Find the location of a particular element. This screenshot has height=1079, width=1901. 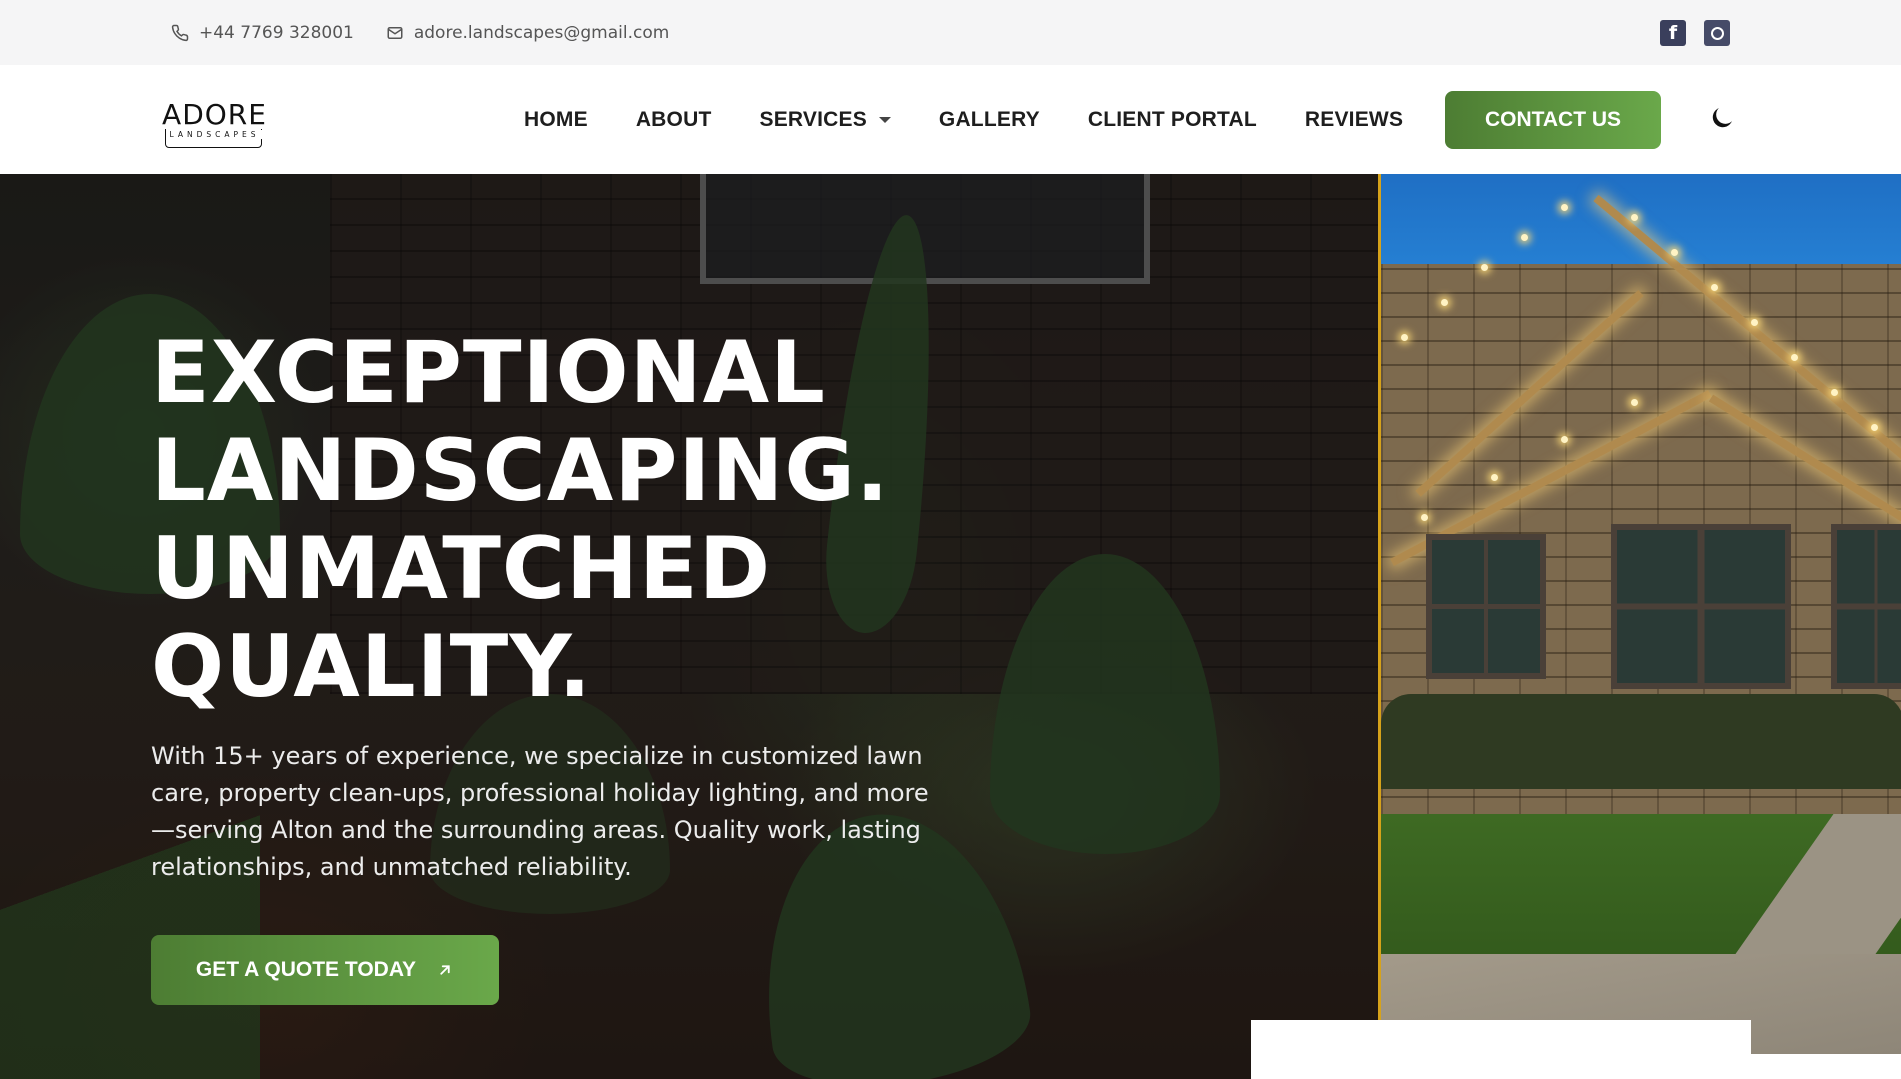

arrow-up-right-icon is located at coordinates (445, 970).